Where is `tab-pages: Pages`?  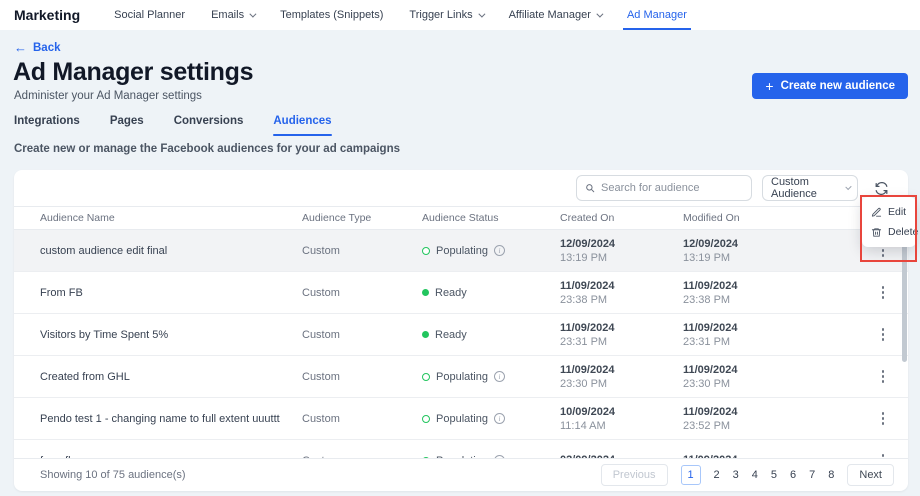 tab-pages: Pages is located at coordinates (127, 125).